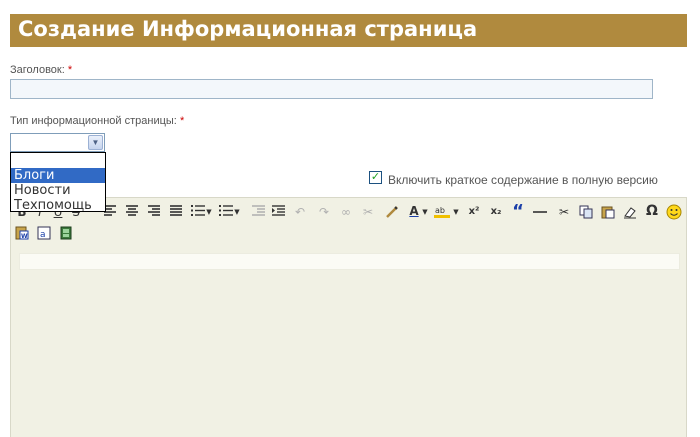 The width and height of the screenshot is (700, 437). I want to click on media-icon, so click(66, 233).